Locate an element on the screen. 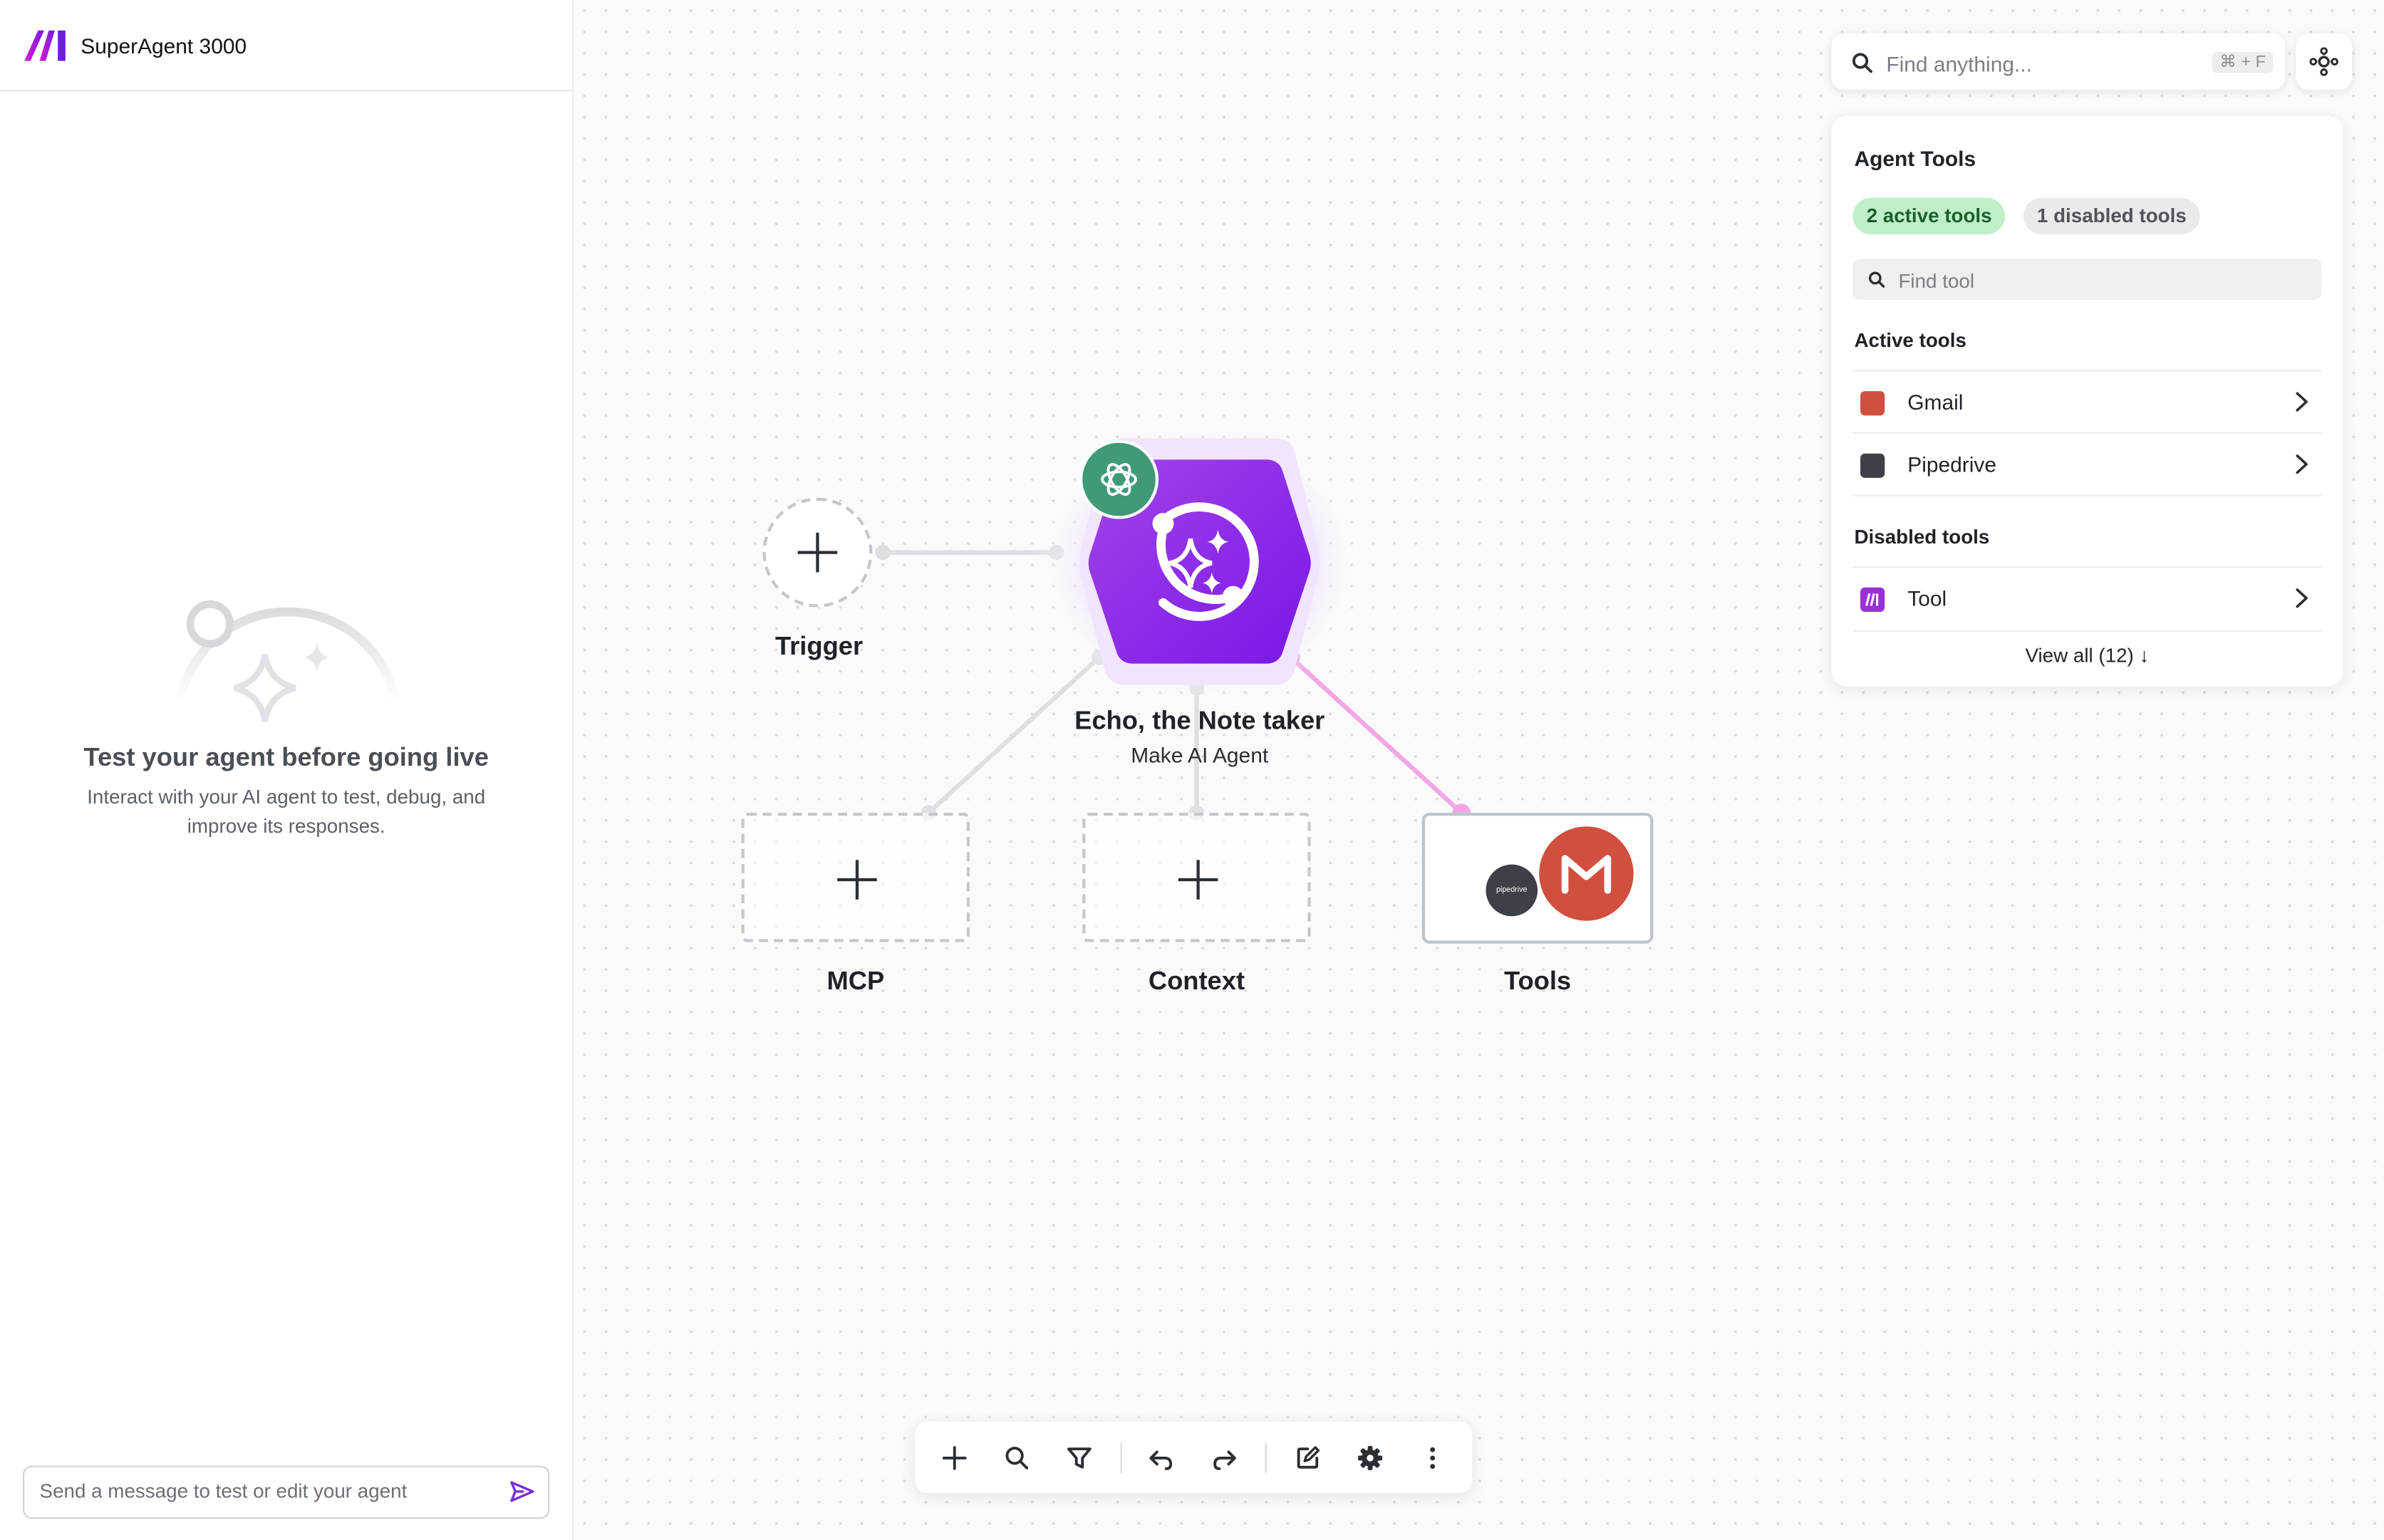  pipedrive-logo-icon: pipedrive is located at coordinates (1512, 891).